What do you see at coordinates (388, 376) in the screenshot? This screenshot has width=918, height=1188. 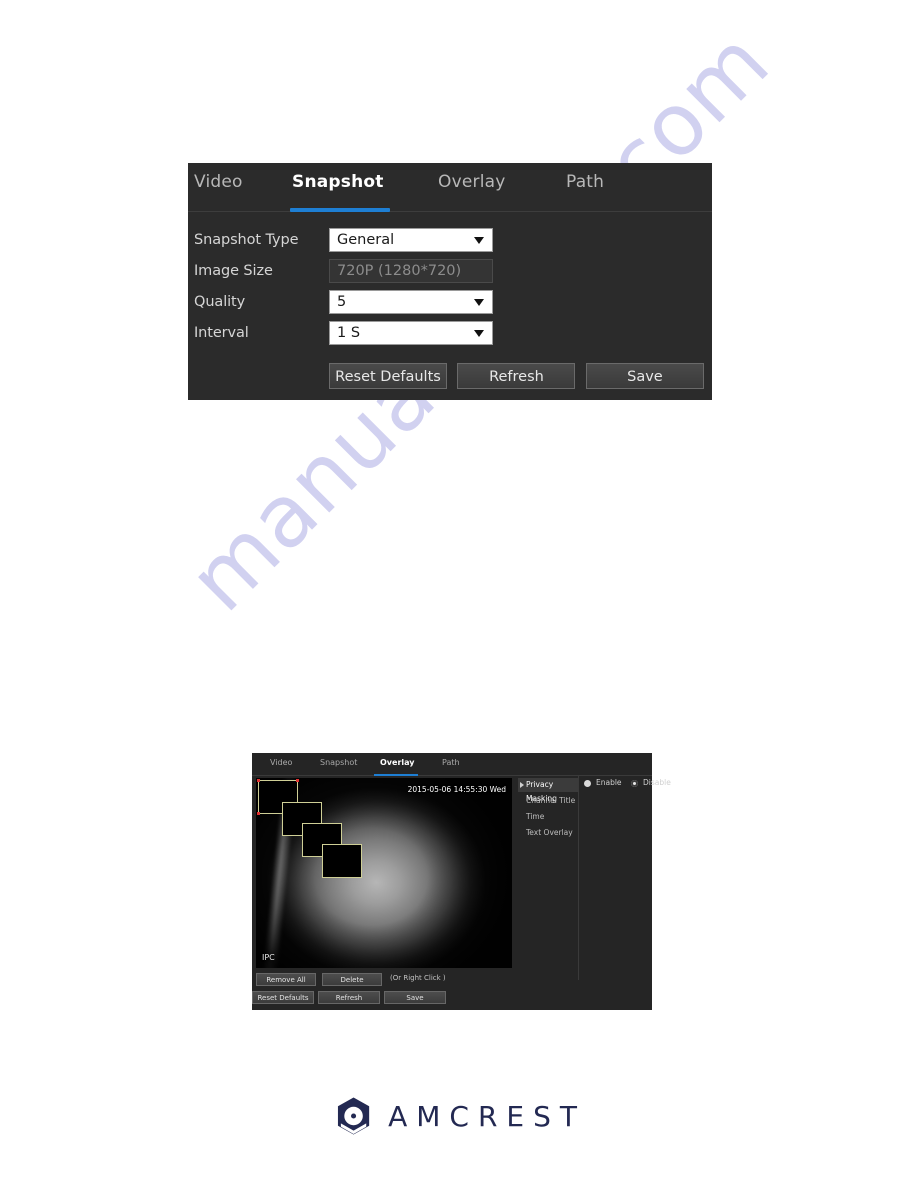 I see `reset-defaults-button: Reset Defaults` at bounding box center [388, 376].